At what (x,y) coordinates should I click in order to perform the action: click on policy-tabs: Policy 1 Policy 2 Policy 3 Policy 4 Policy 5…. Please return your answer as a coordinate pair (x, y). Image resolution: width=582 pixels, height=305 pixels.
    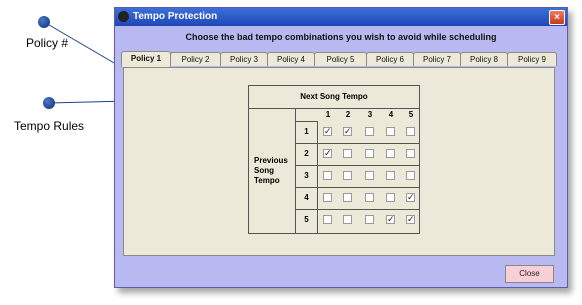
    Looking at the image, I should click on (339, 59).